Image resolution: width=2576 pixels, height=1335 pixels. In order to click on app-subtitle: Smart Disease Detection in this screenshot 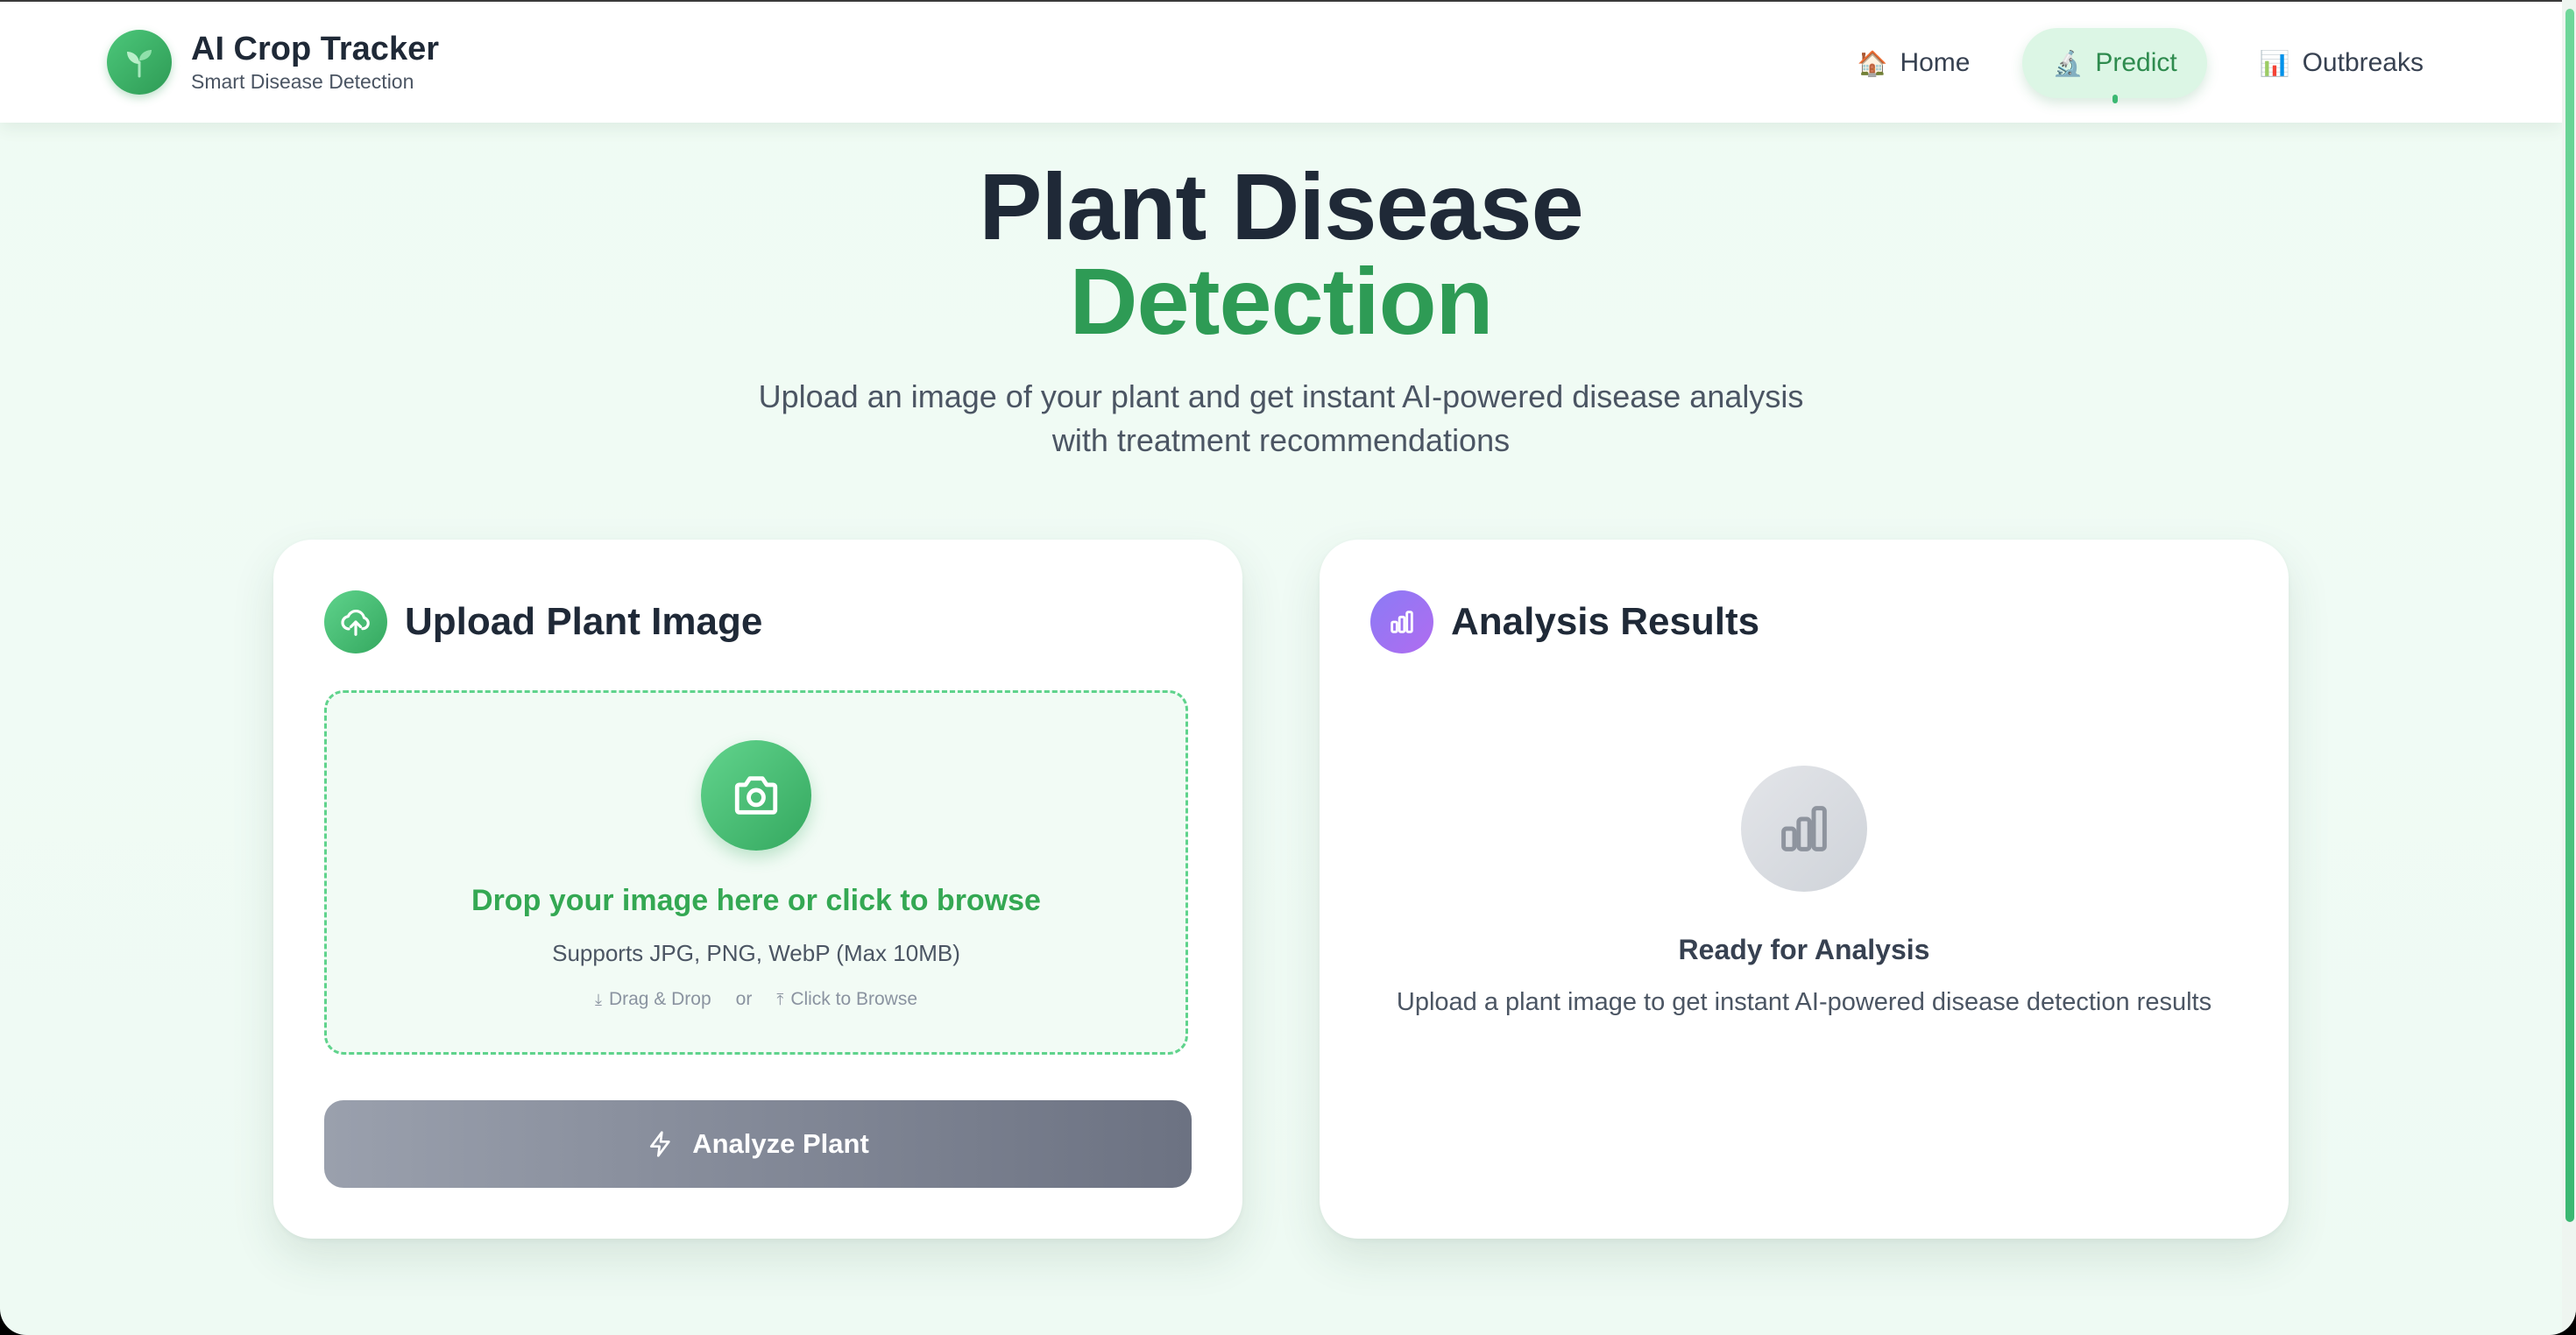, I will do `click(302, 81)`.